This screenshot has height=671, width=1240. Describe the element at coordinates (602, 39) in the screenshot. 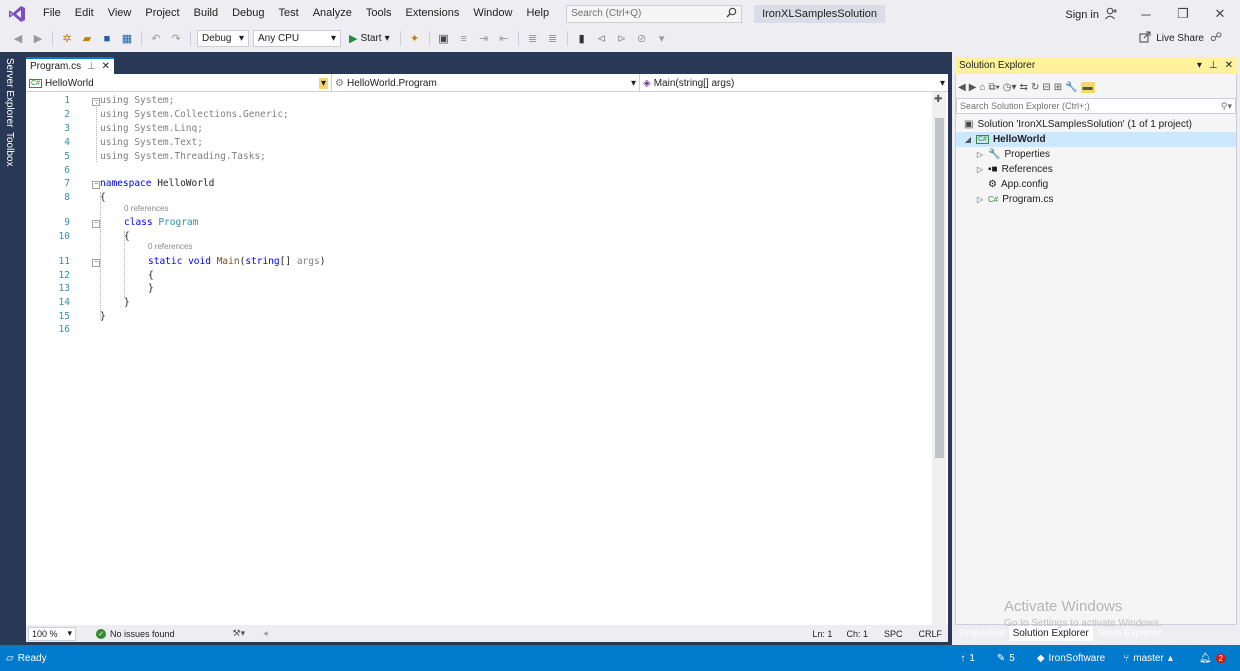

I see `prev-bookmark-icon: ⊲` at that location.